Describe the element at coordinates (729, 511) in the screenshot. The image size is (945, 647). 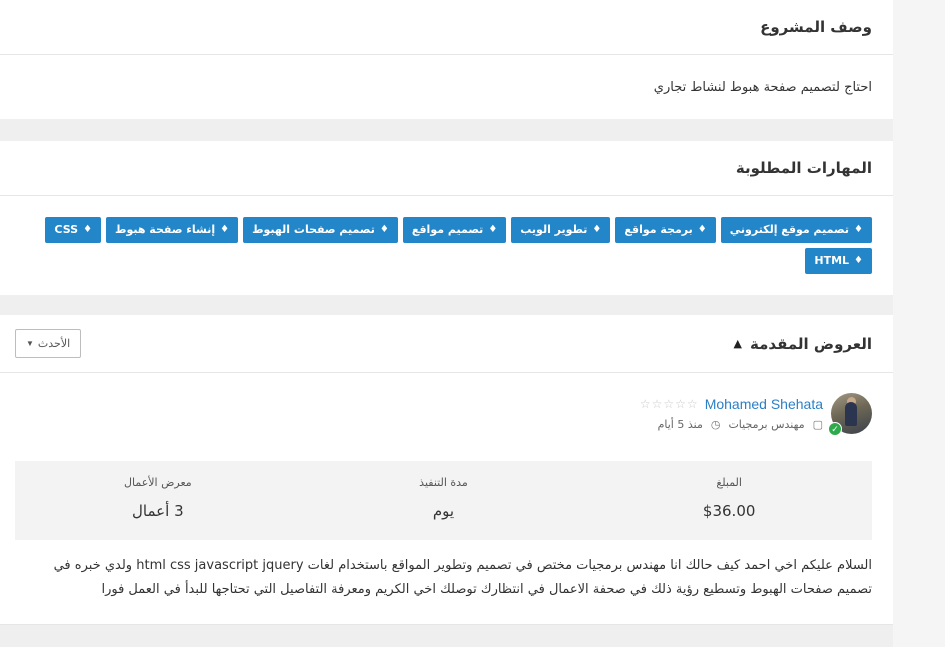
I see `stat-amount-value: $36.00` at that location.